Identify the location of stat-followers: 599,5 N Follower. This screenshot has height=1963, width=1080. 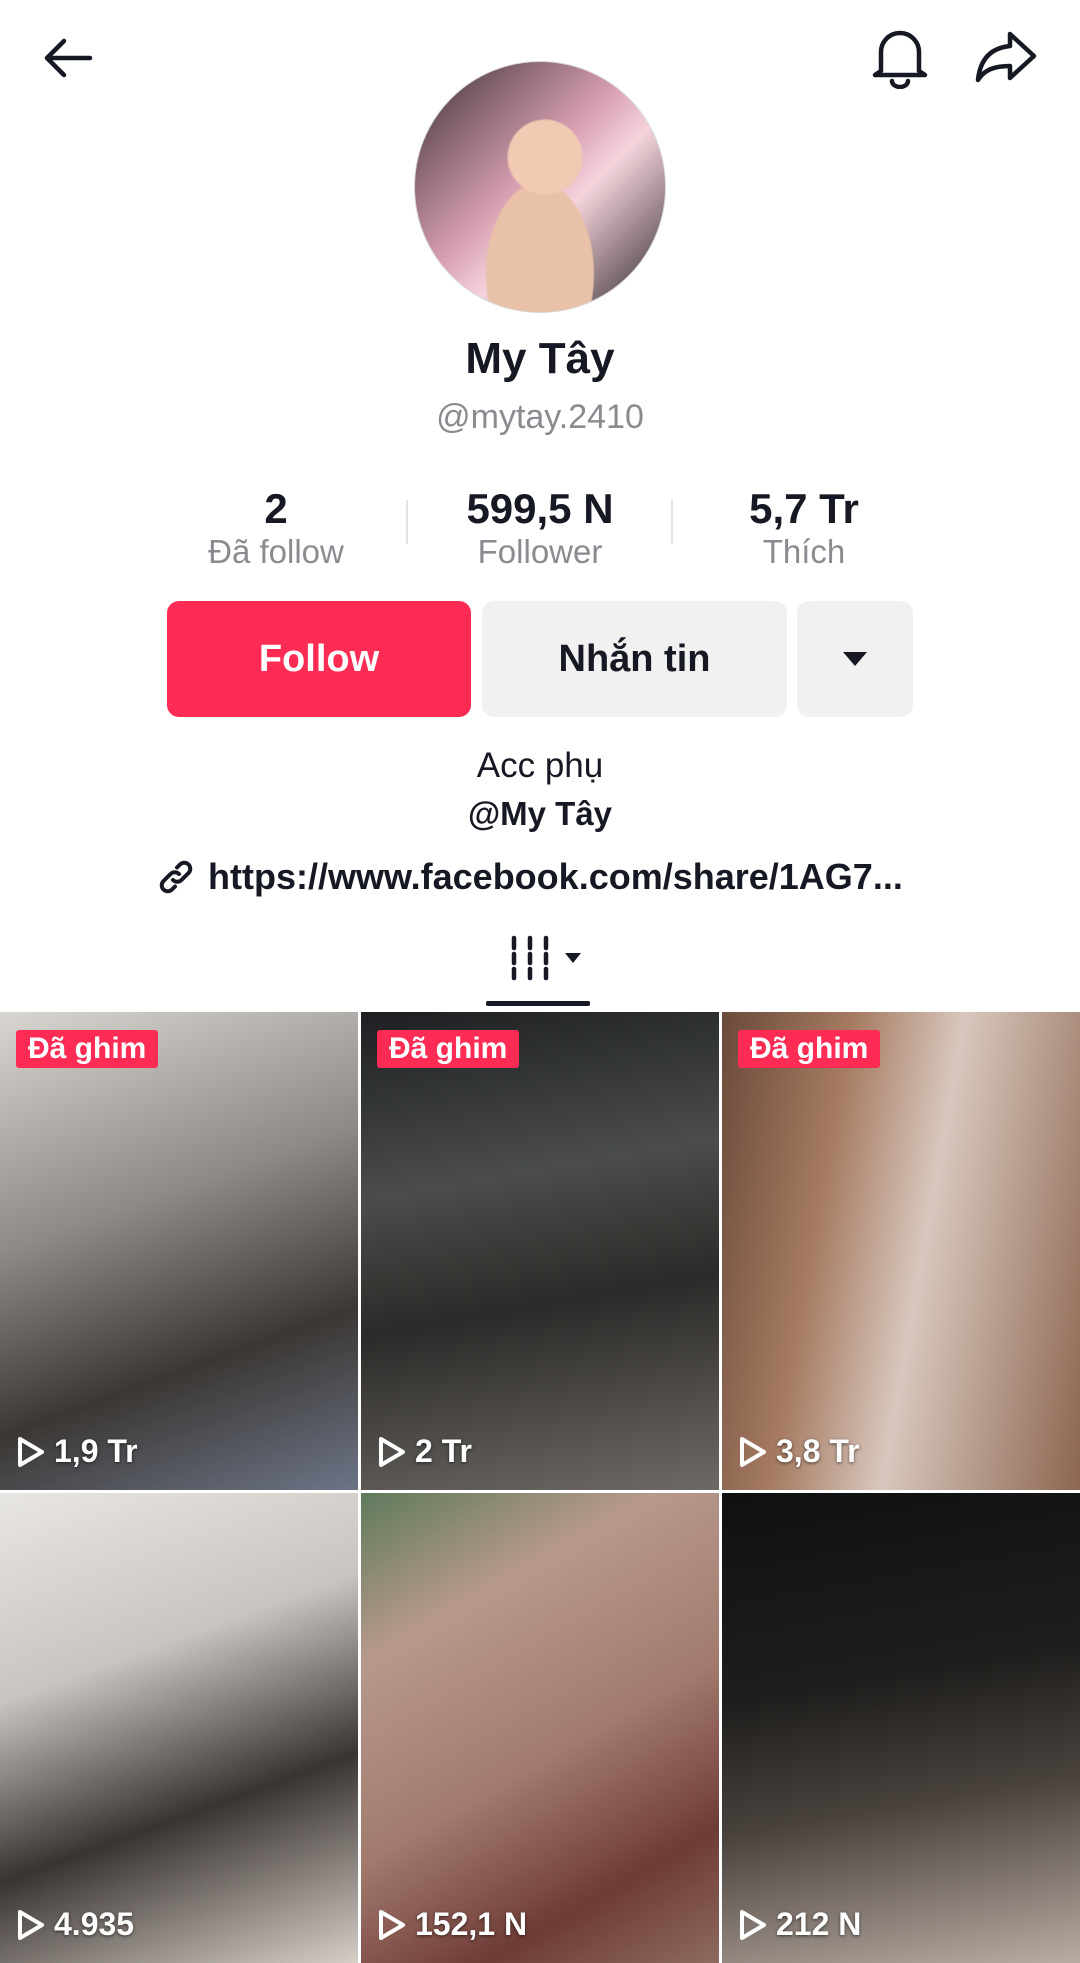
(540, 529).